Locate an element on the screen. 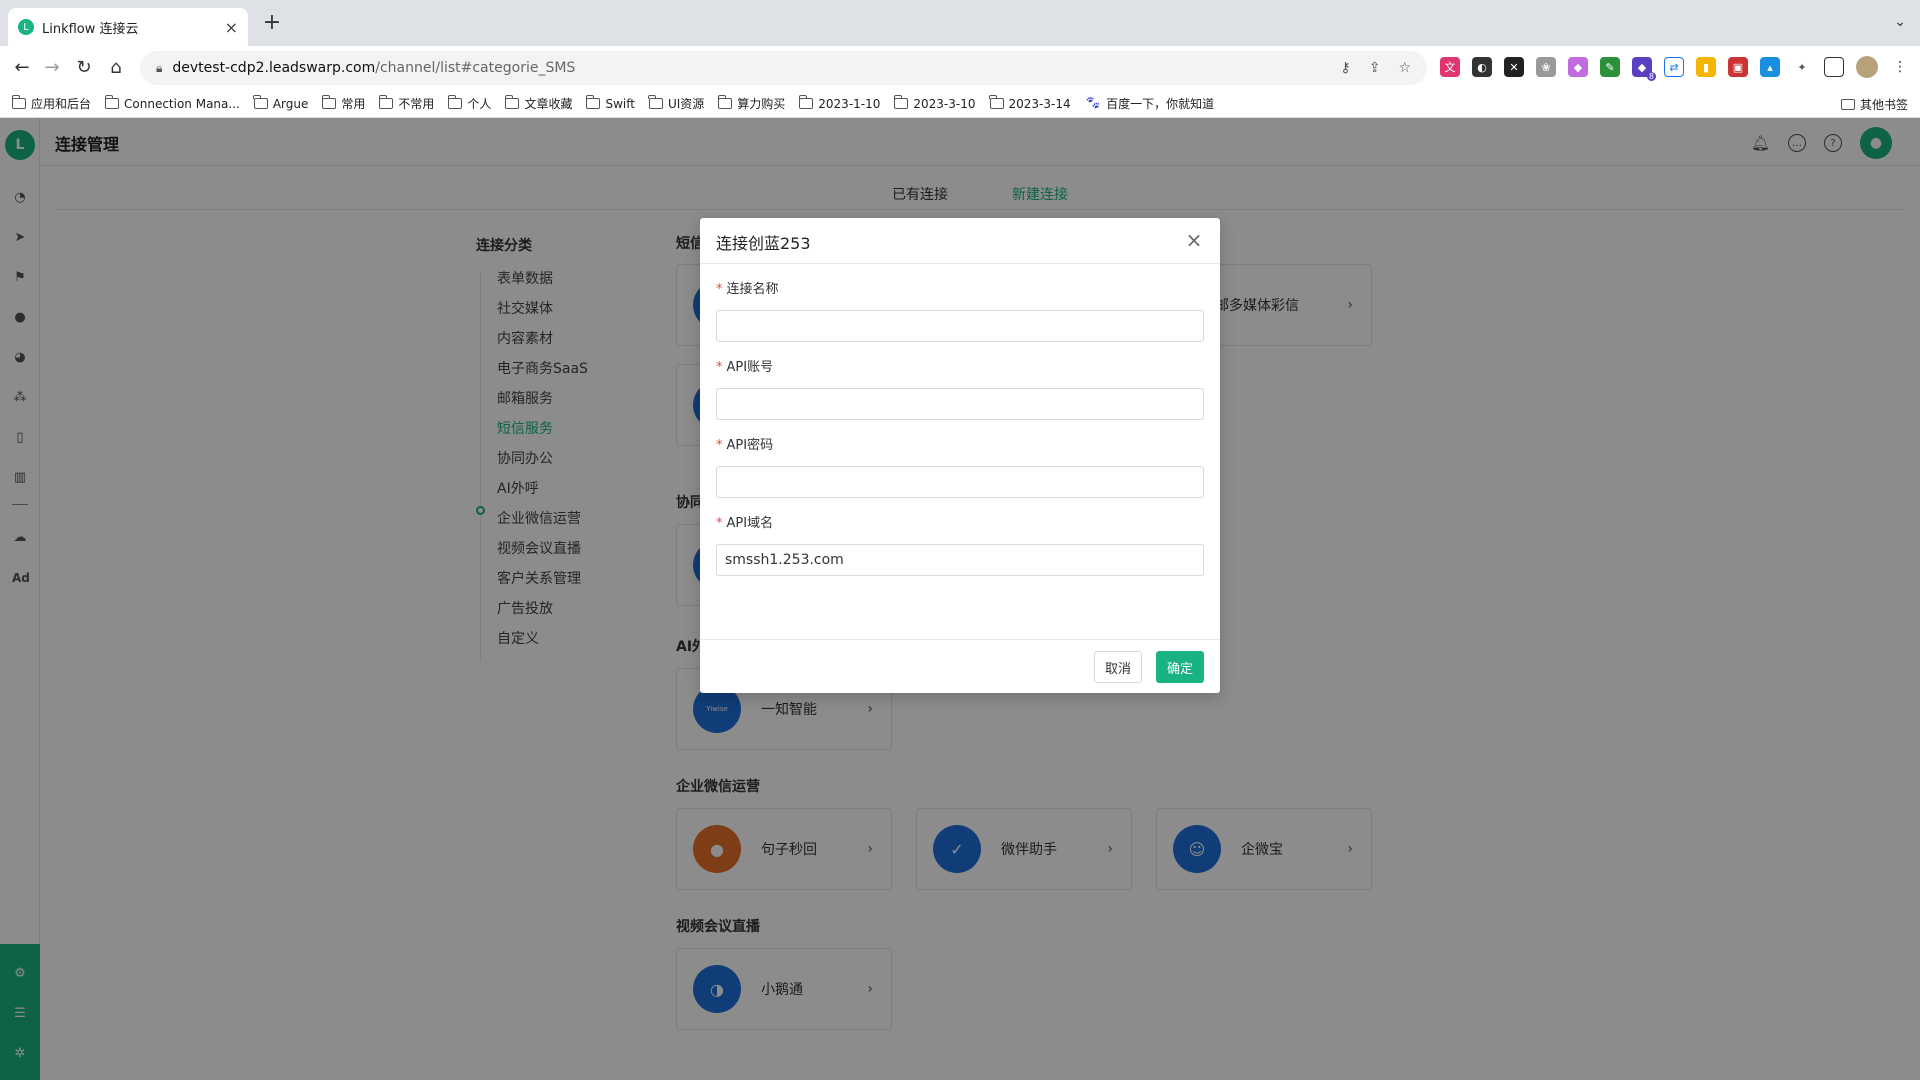 The width and height of the screenshot is (1920, 1080). extensions-row: 文 ◐ ✕ ❀ ◆ ✎ ◆ 8 ⇄ ▮ ▣ ▴ ✦ ⋮ is located at coordinates (1675, 68).